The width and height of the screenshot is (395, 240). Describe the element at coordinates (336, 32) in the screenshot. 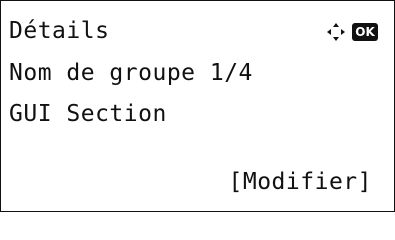

I see `dpad-icon` at that location.